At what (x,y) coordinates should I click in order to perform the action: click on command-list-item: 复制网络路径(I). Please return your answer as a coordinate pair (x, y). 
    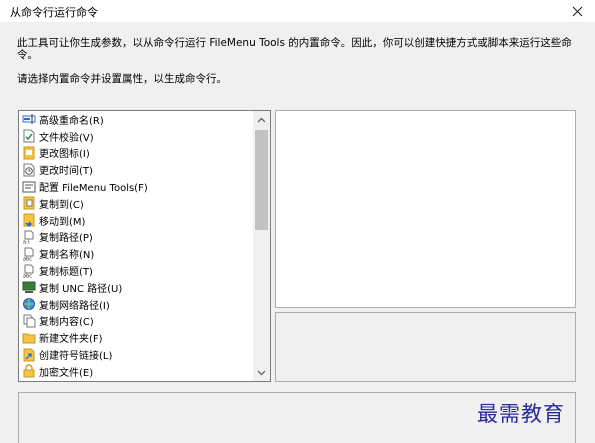
    Looking at the image, I should click on (135, 304).